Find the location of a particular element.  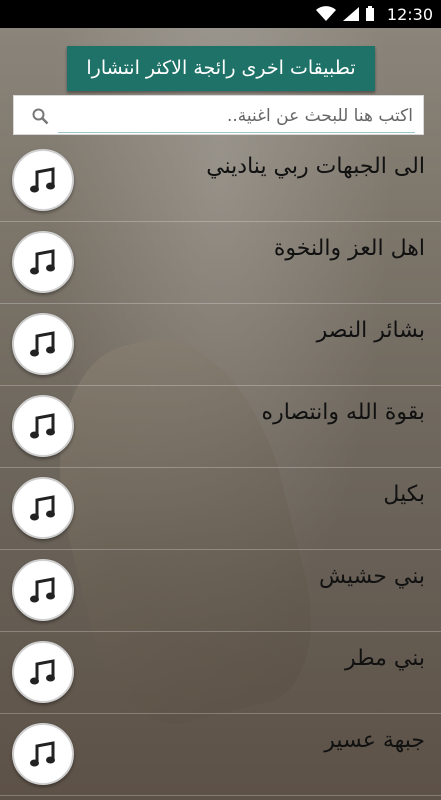

song-item: بني حشيش is located at coordinates (220, 591).